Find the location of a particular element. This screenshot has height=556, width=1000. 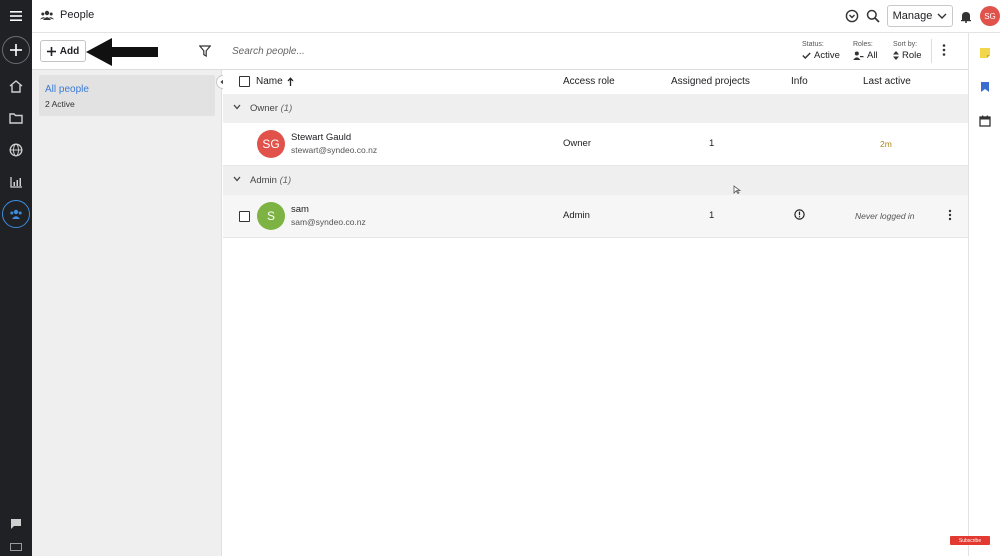

check-icon is located at coordinates (806, 55).